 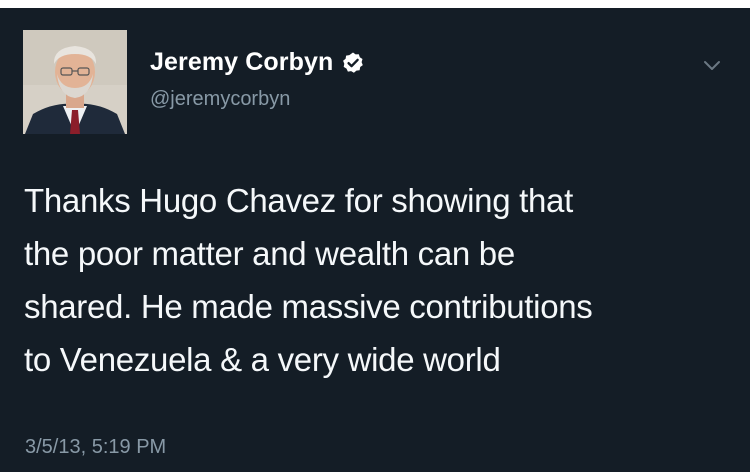 I want to click on chevron-down-icon, so click(x=712, y=66).